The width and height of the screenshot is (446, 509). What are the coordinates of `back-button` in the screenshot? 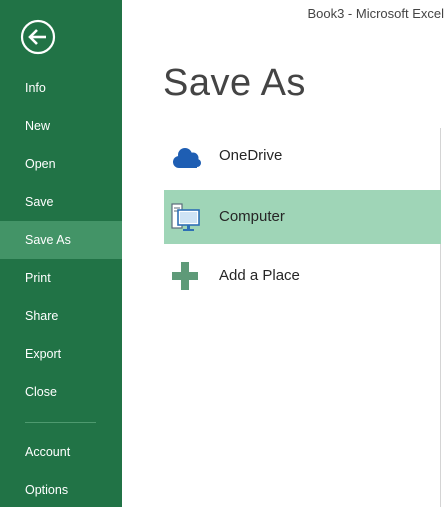 It's located at (38, 37).